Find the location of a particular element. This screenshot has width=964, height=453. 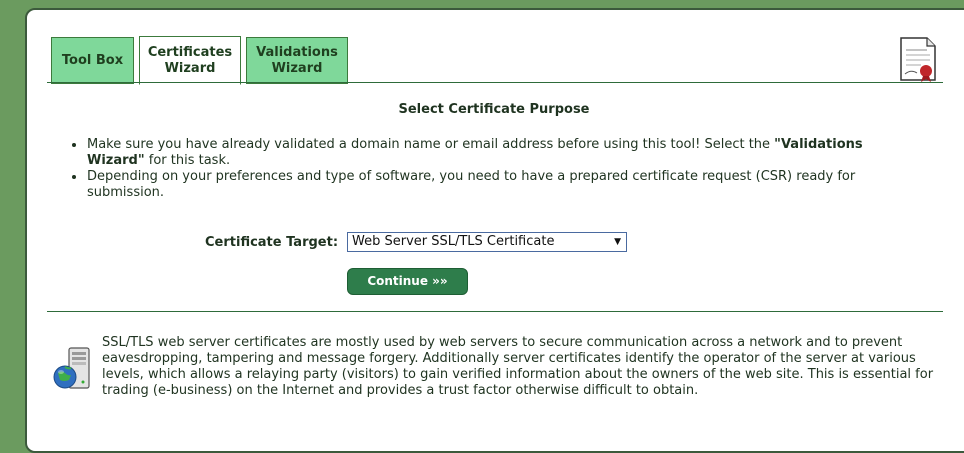

bullet-text: for this task. is located at coordinates (187, 160).